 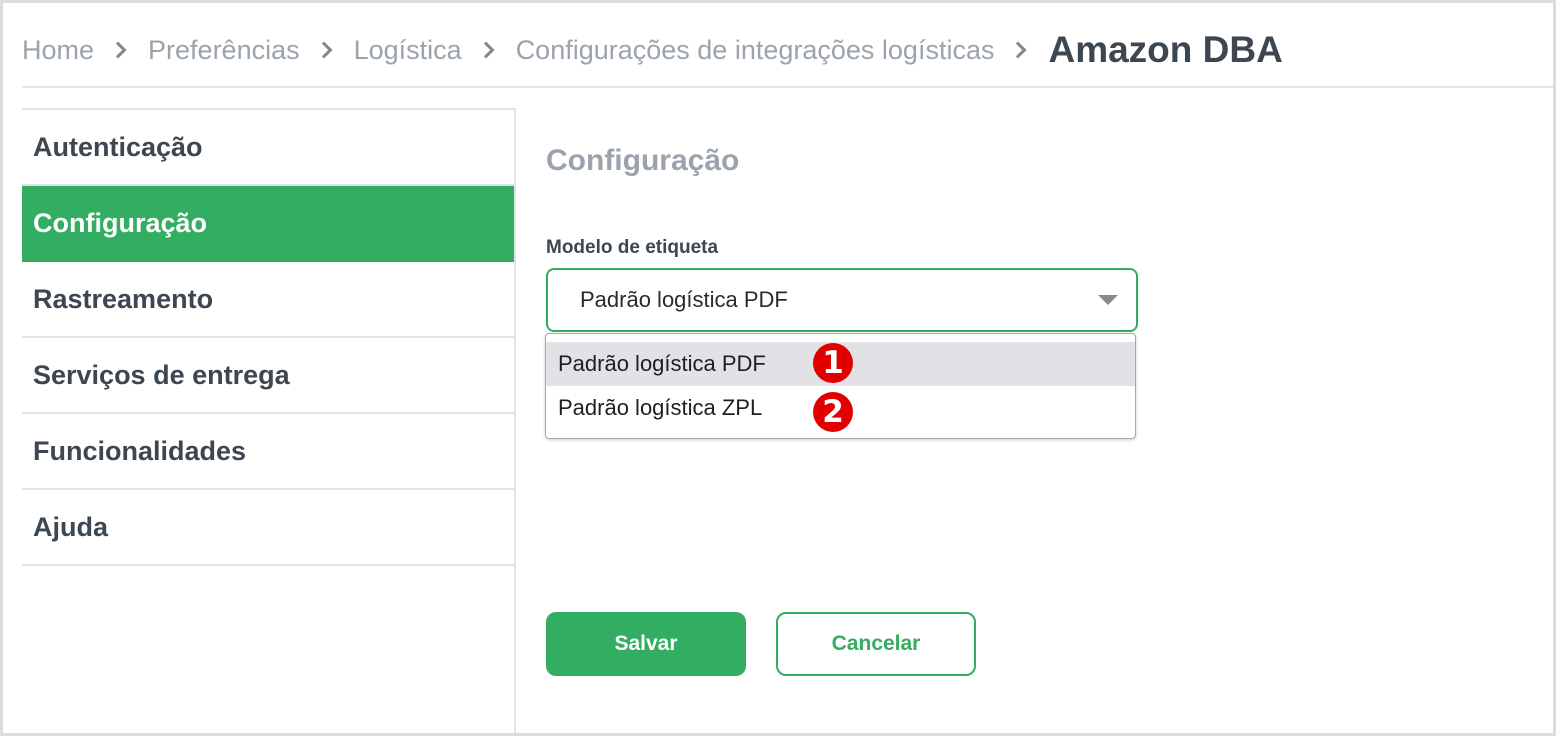 What do you see at coordinates (224, 50) in the screenshot?
I see `breadcrumb-preferencias: Preferências` at bounding box center [224, 50].